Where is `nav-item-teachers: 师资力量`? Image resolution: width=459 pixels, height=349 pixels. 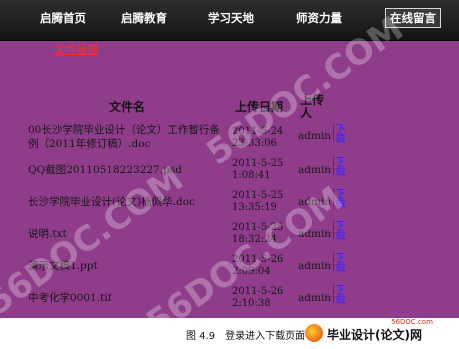
nav-item-teachers: 师资力量 is located at coordinates (319, 18).